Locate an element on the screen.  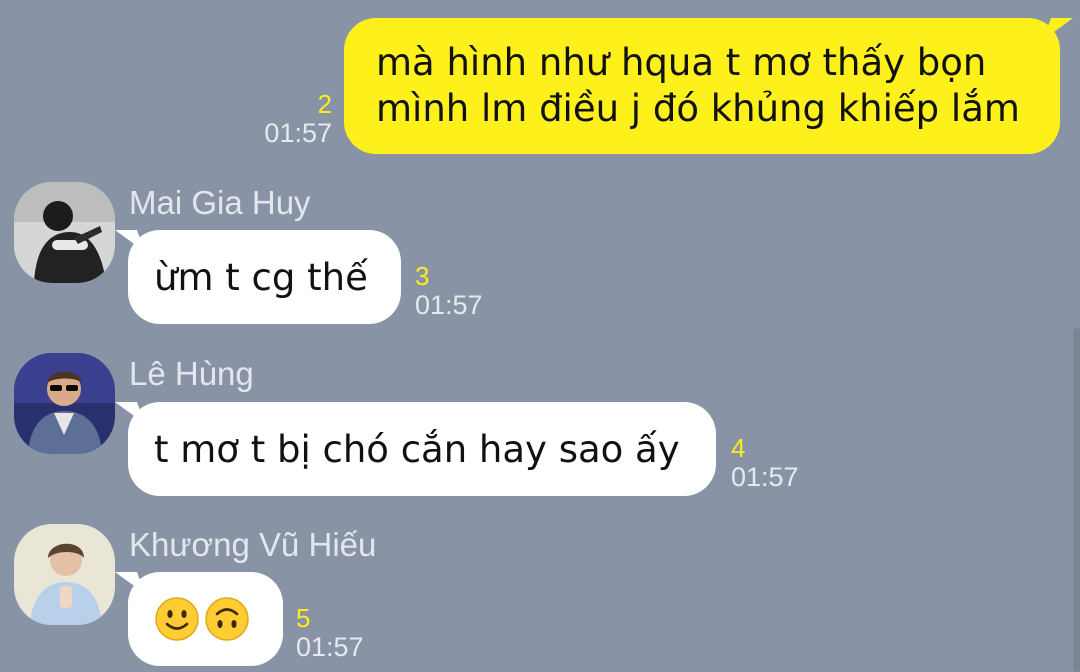
incoming-message-bubble: t mơ t bị chó cắn hay sao ấy is located at coordinates (422, 449).